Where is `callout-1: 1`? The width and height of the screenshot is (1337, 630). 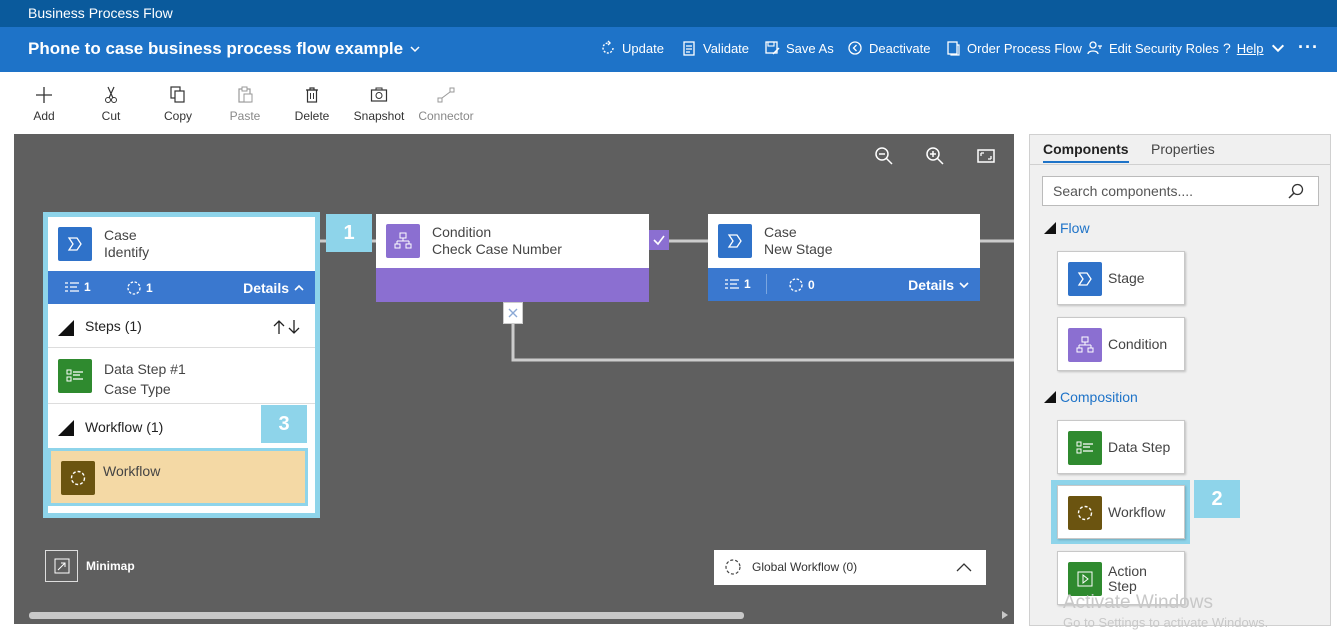
callout-1: 1 is located at coordinates (349, 233).